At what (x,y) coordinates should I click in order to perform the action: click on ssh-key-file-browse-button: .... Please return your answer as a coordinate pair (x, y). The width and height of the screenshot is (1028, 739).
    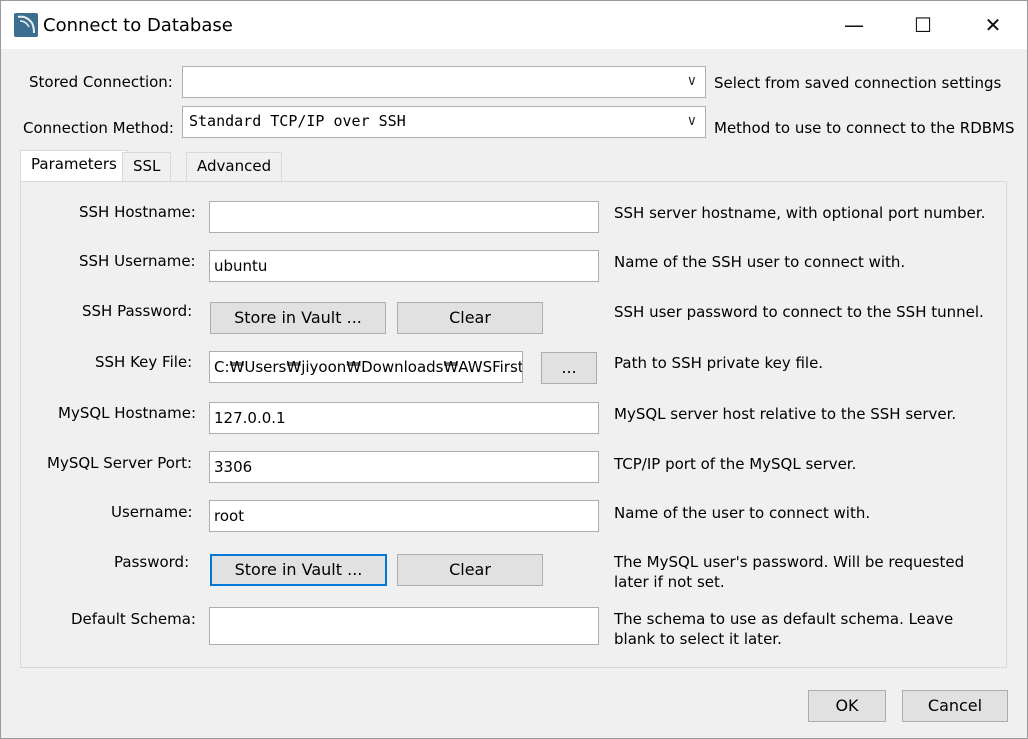
    Looking at the image, I should click on (569, 368).